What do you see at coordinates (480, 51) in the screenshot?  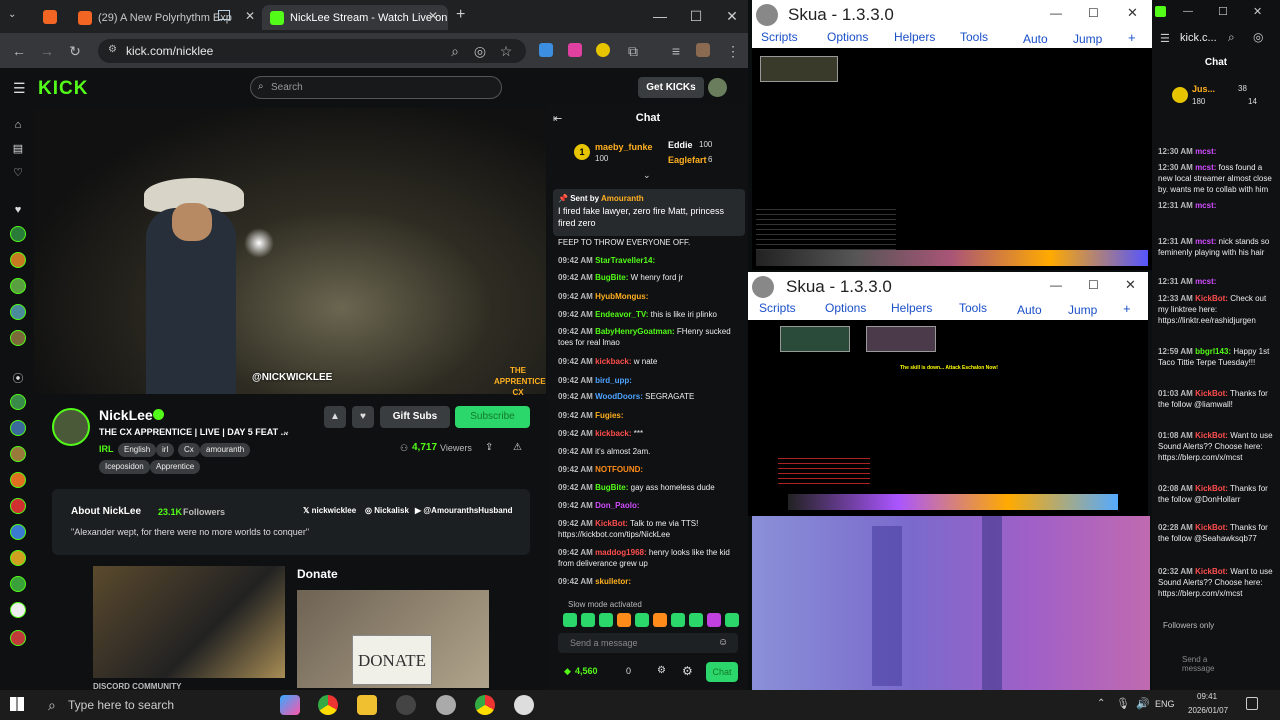 I see `eye-off-icon: ◎` at bounding box center [480, 51].